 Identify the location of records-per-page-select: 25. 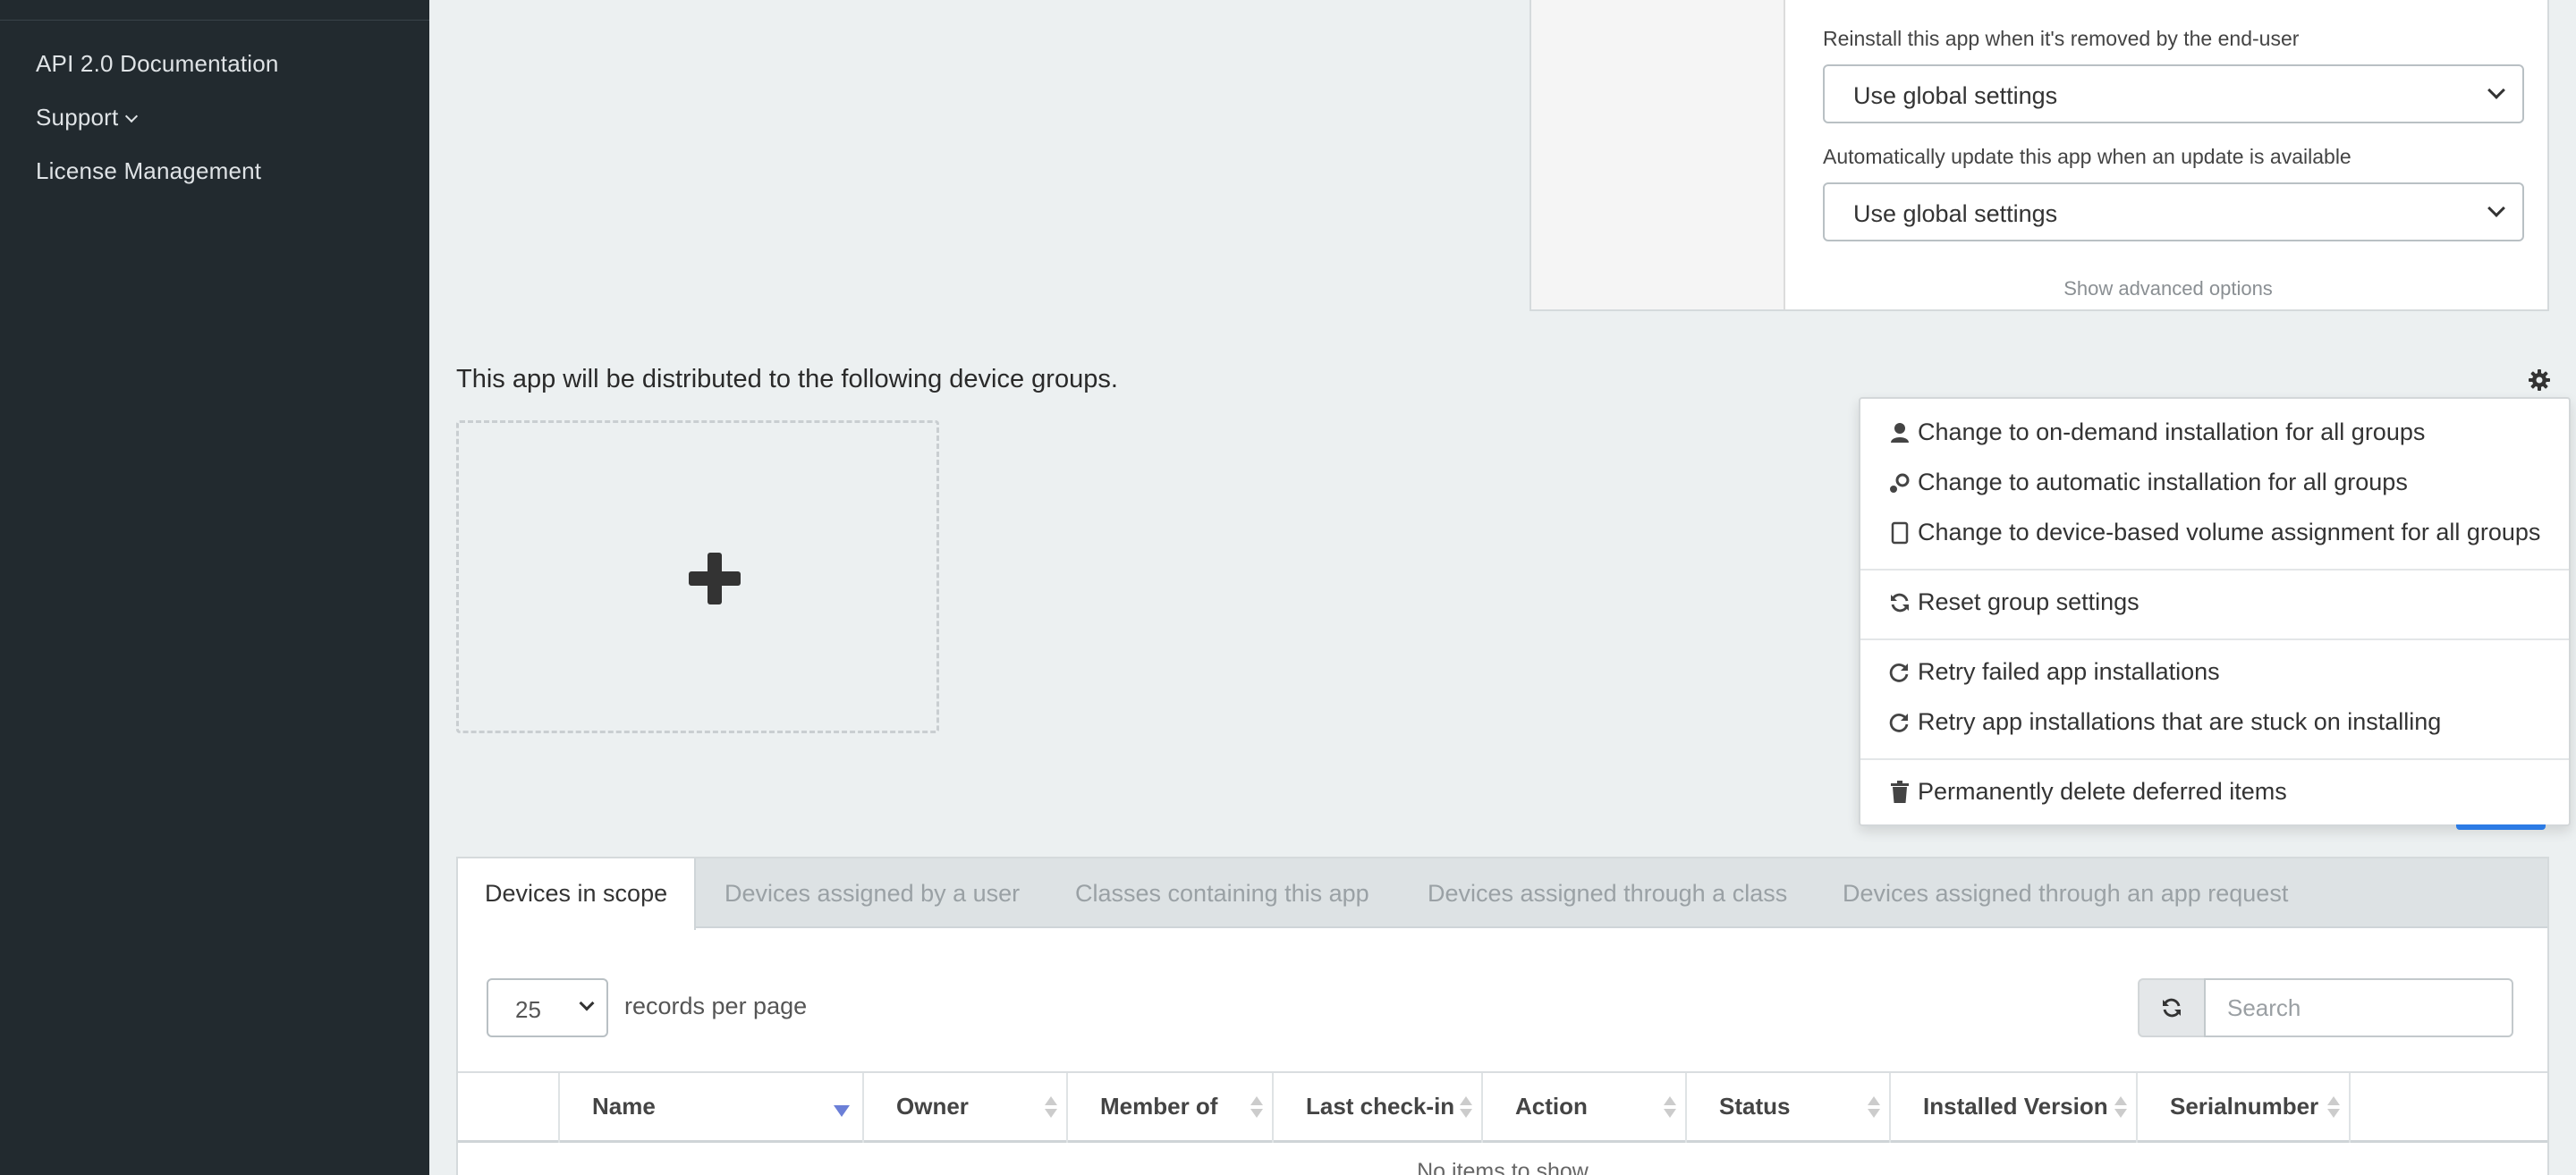
(547, 1008).